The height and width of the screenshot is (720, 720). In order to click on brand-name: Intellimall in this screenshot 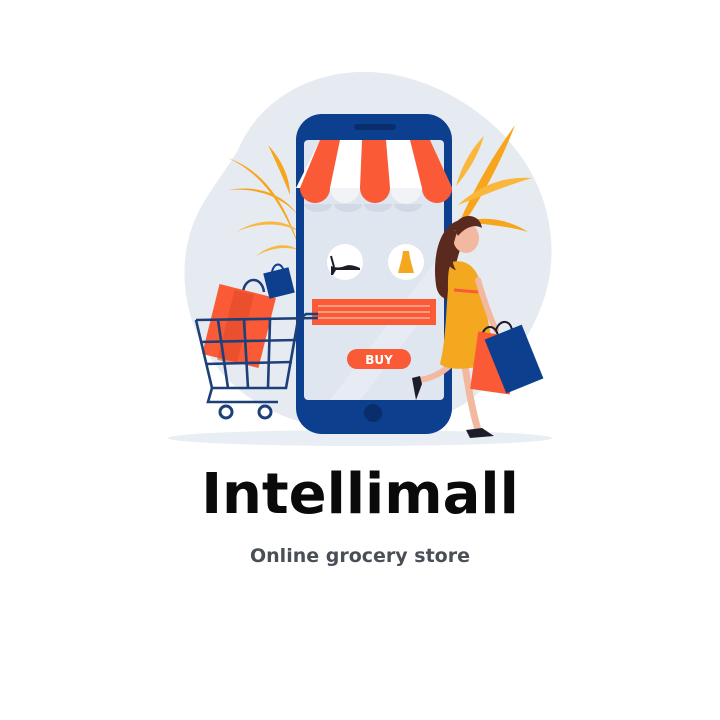, I will do `click(360, 494)`.